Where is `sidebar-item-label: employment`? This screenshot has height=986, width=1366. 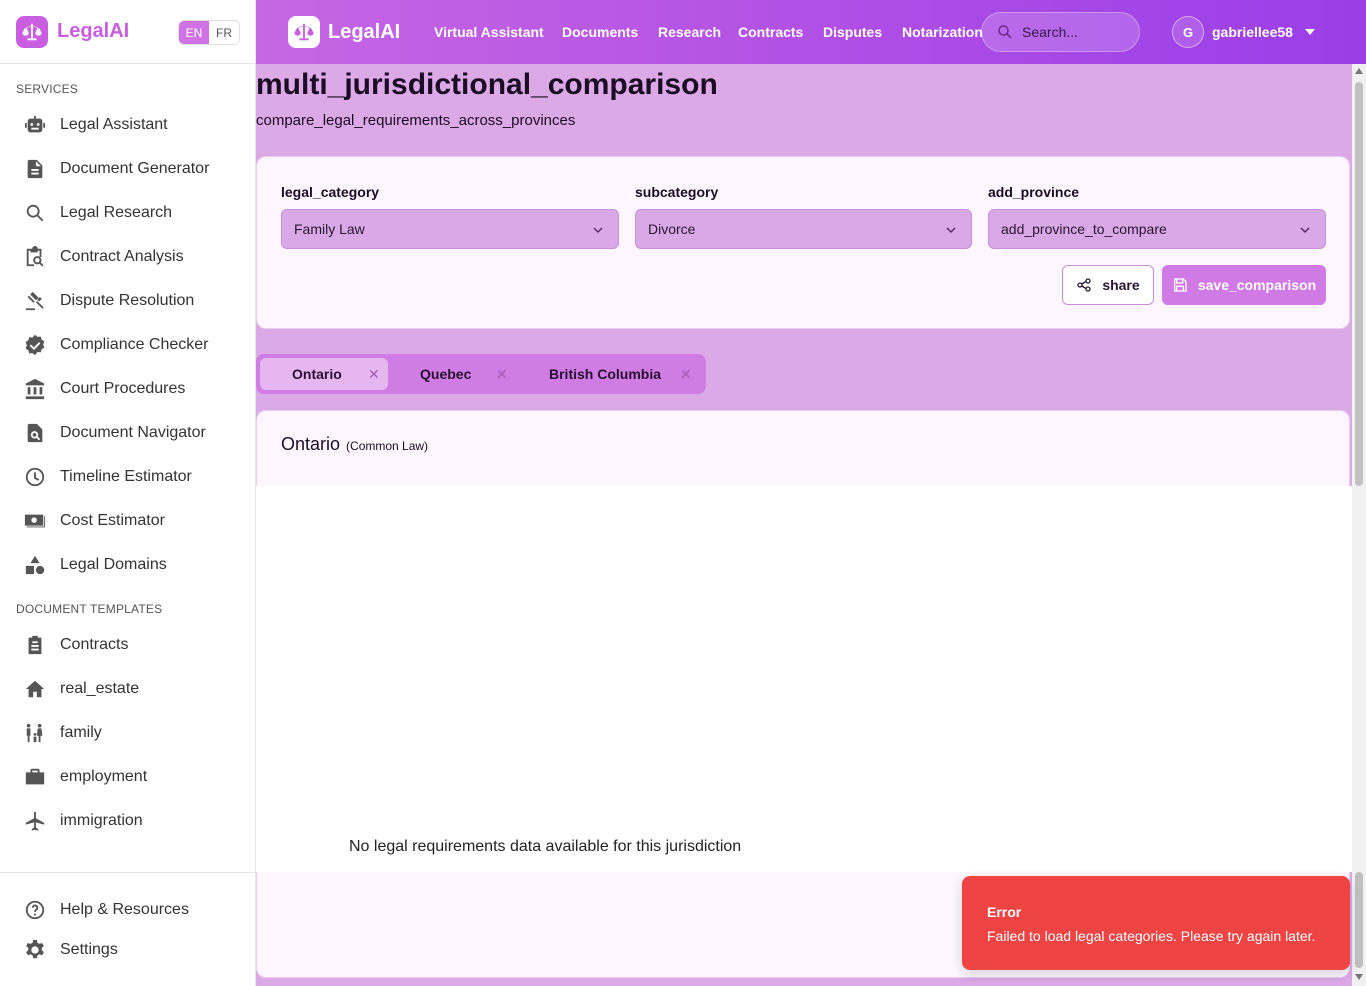
sidebar-item-label: employment is located at coordinates (104, 776).